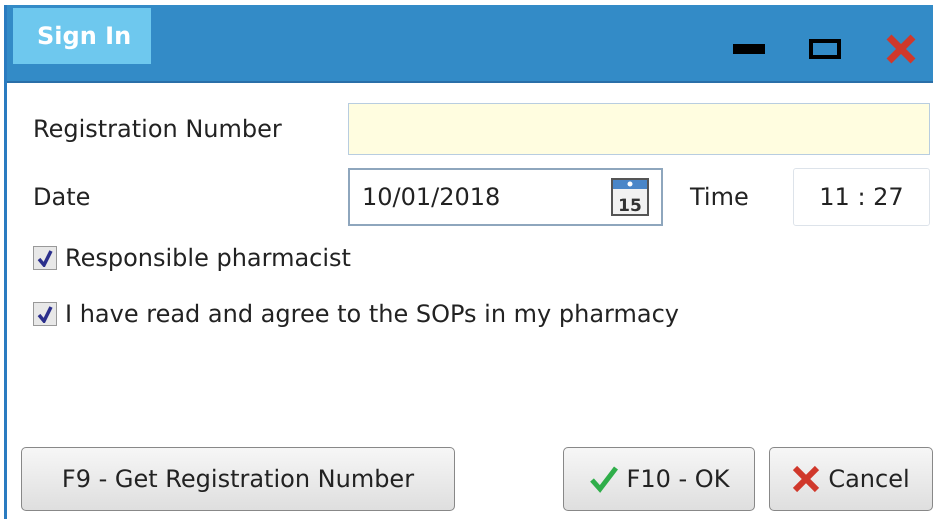 The width and height of the screenshot is (933, 519). What do you see at coordinates (238, 479) in the screenshot?
I see `get-registration-number-button: F9 - Get Registration Number` at bounding box center [238, 479].